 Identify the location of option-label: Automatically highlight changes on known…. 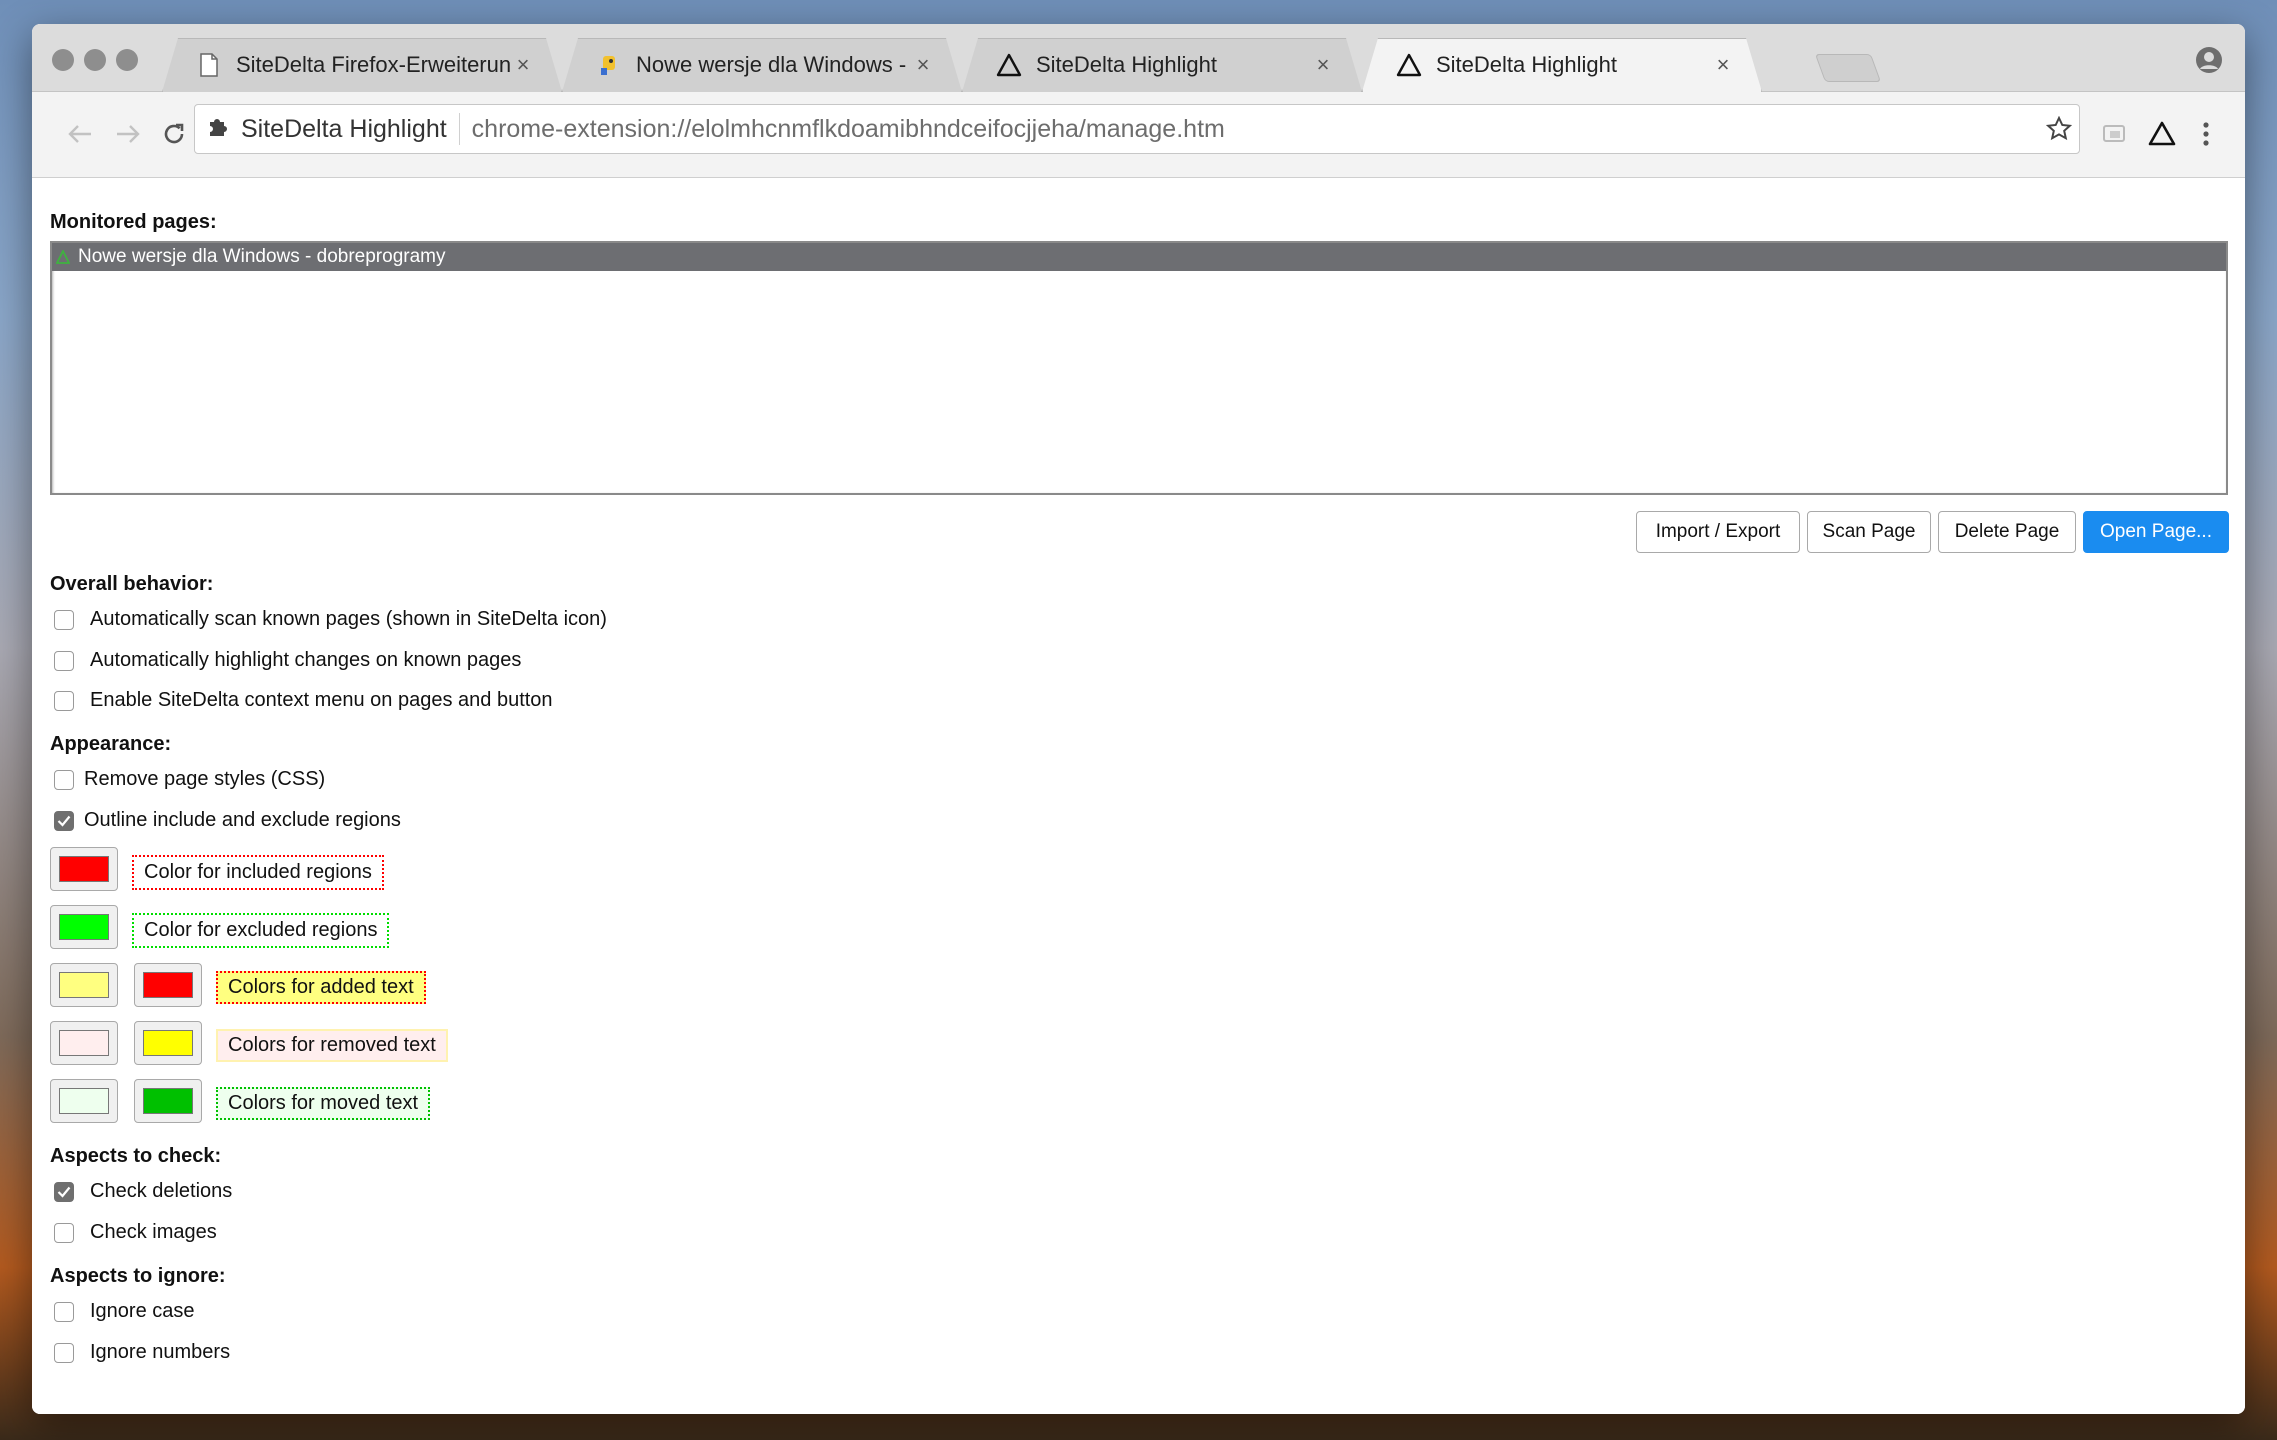
(306, 660).